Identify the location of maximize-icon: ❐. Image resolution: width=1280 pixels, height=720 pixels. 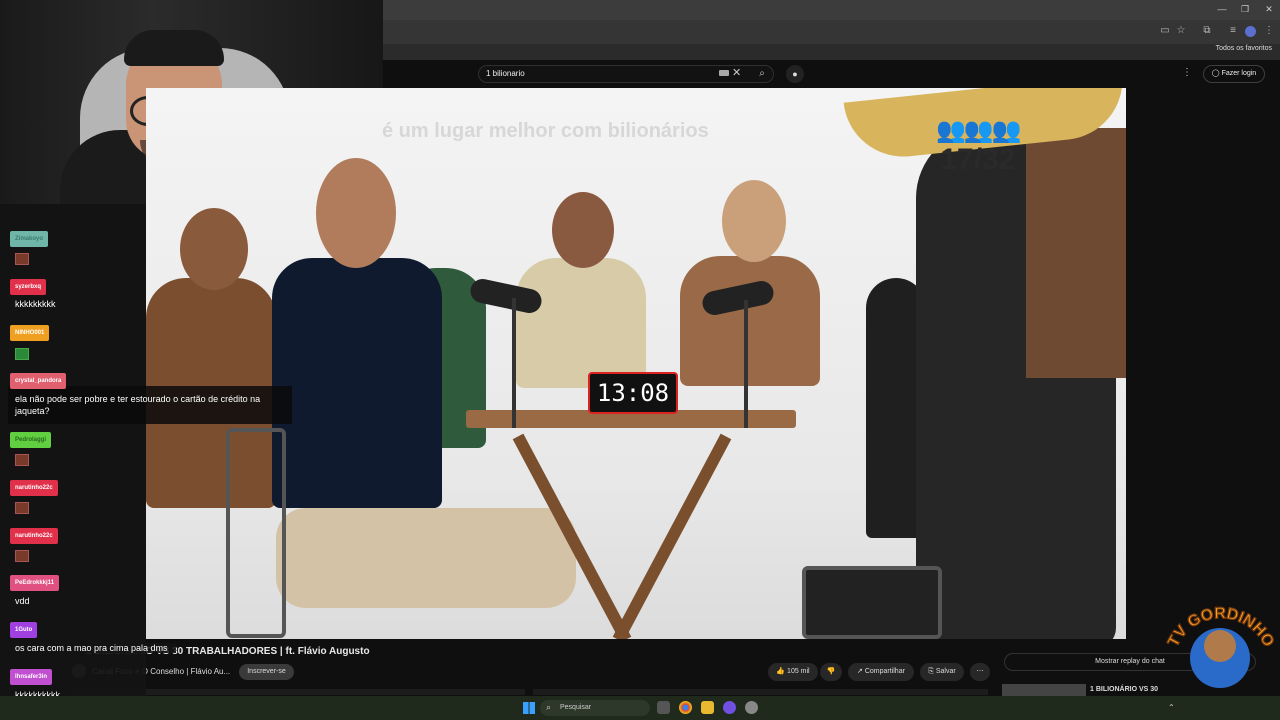
(1245, 9).